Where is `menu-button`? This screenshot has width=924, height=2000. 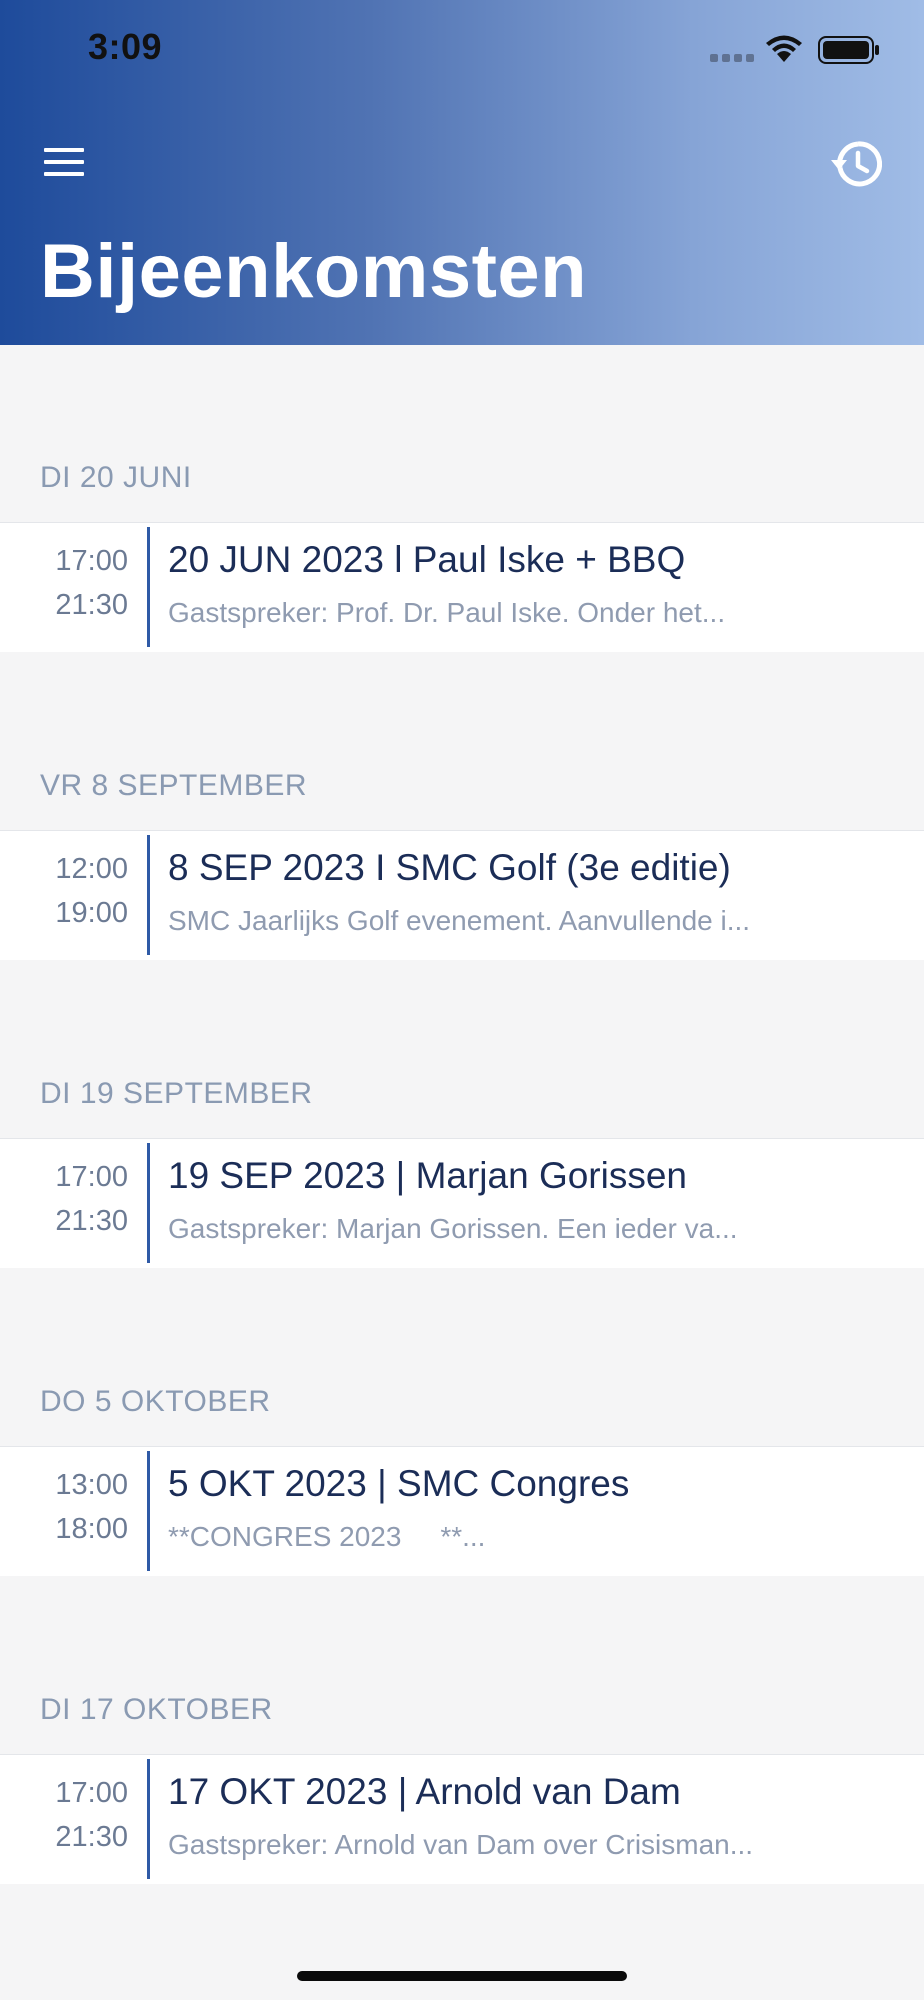 menu-button is located at coordinates (64, 162).